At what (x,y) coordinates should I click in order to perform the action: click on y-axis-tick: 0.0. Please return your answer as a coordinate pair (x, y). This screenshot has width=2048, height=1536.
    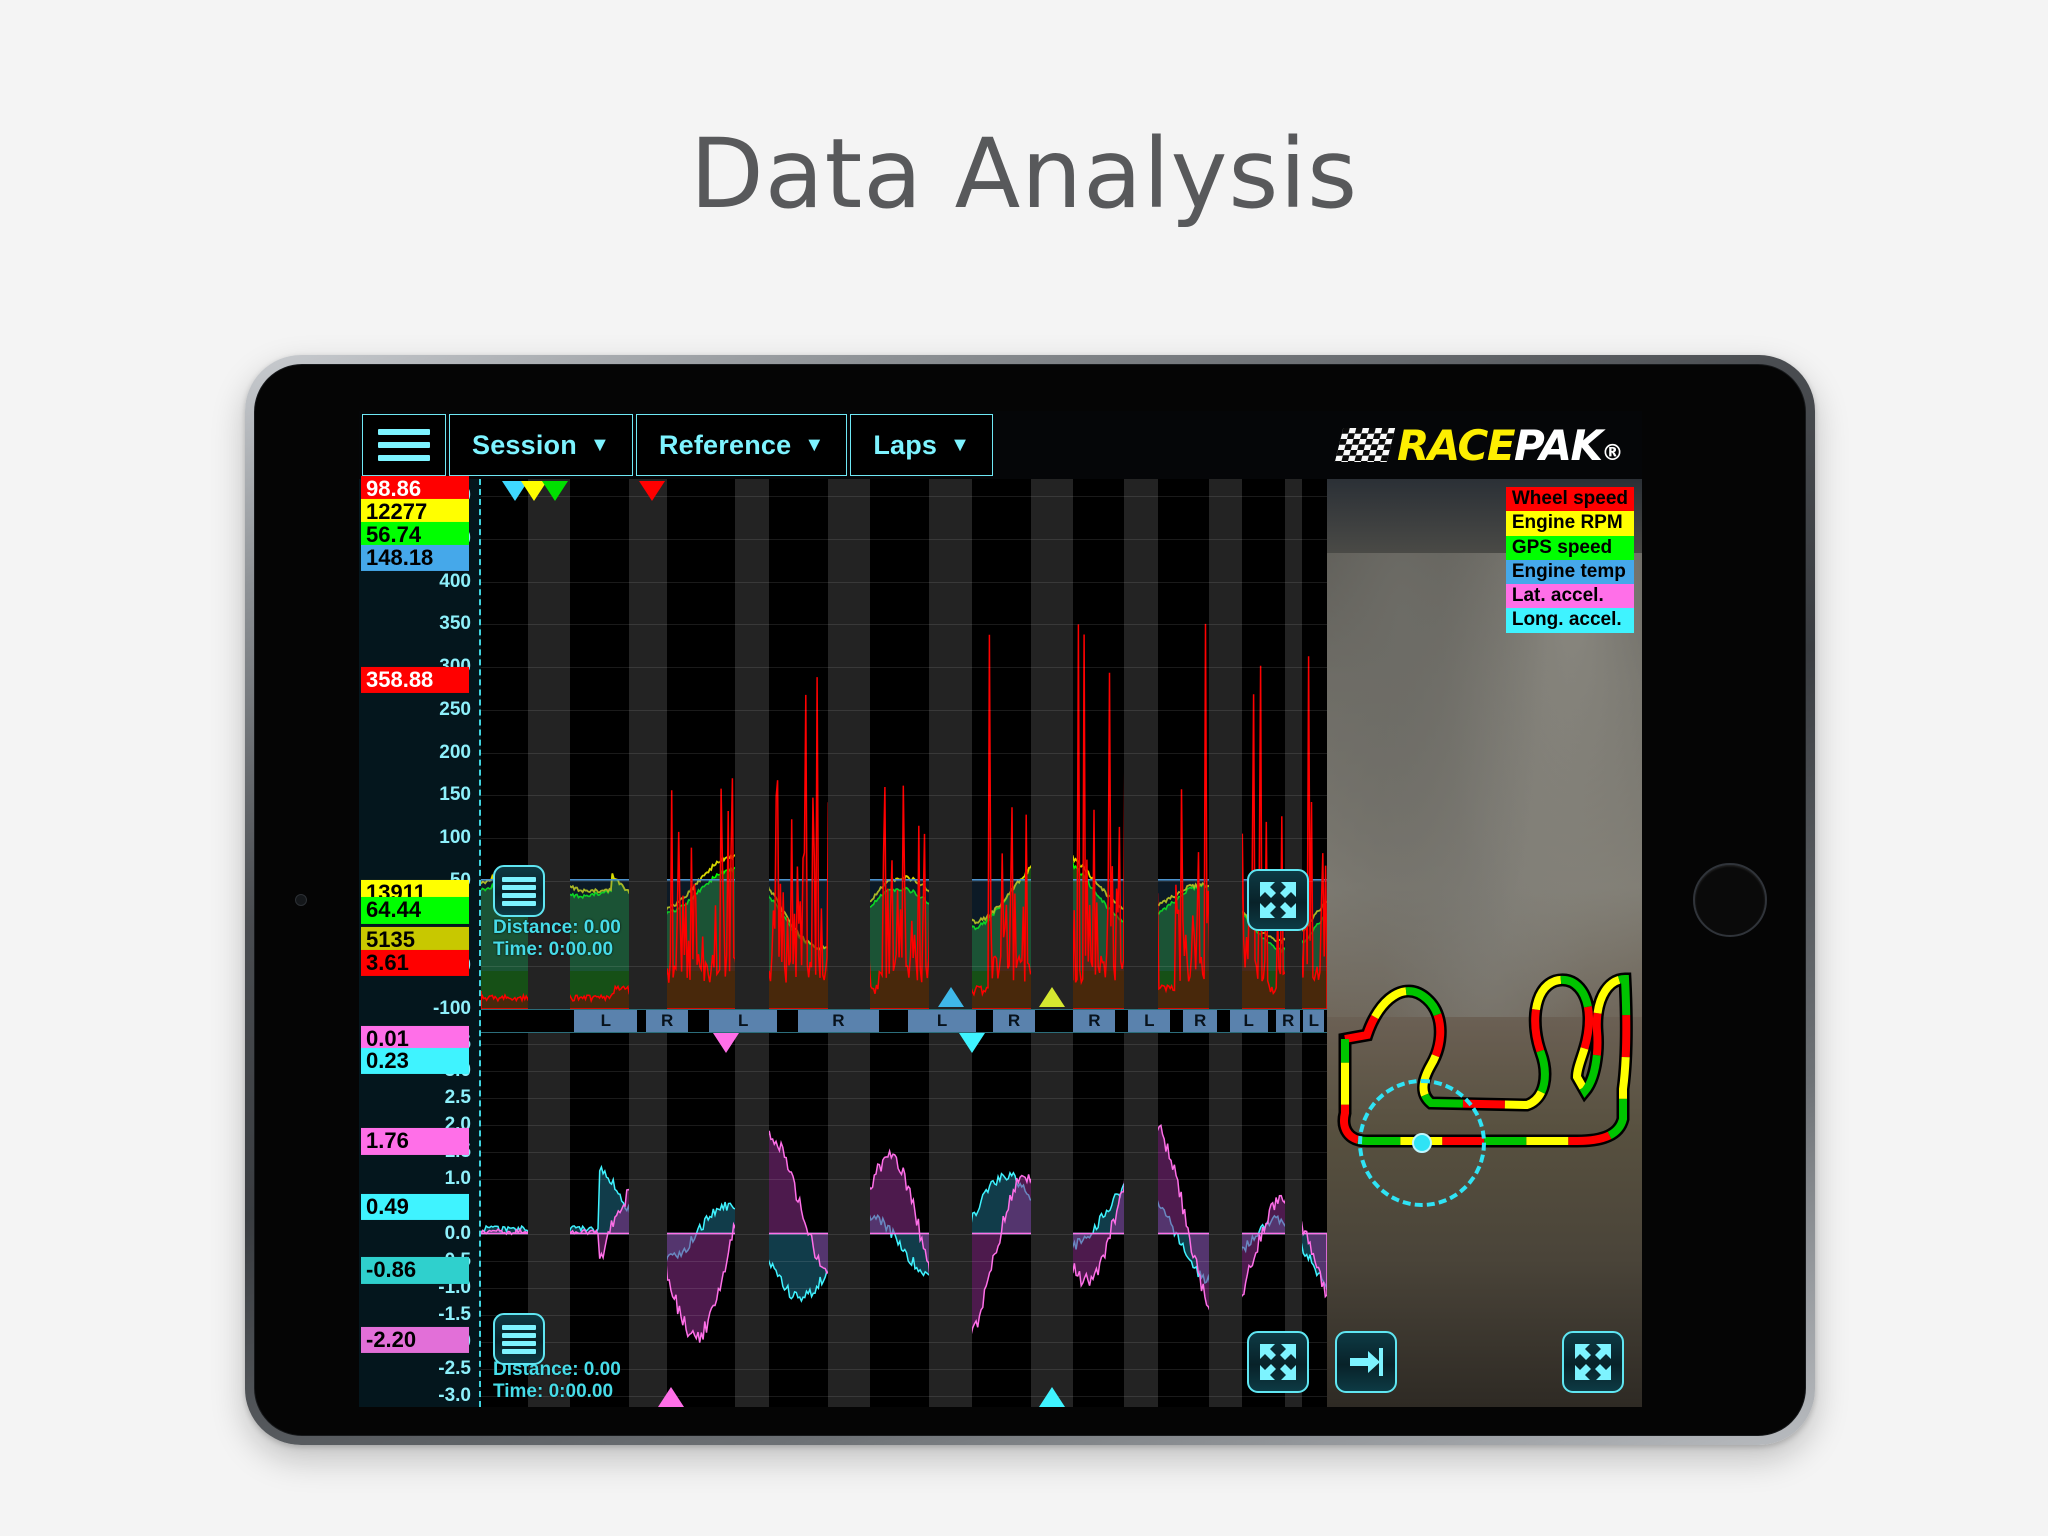
    Looking at the image, I should click on (457, 1233).